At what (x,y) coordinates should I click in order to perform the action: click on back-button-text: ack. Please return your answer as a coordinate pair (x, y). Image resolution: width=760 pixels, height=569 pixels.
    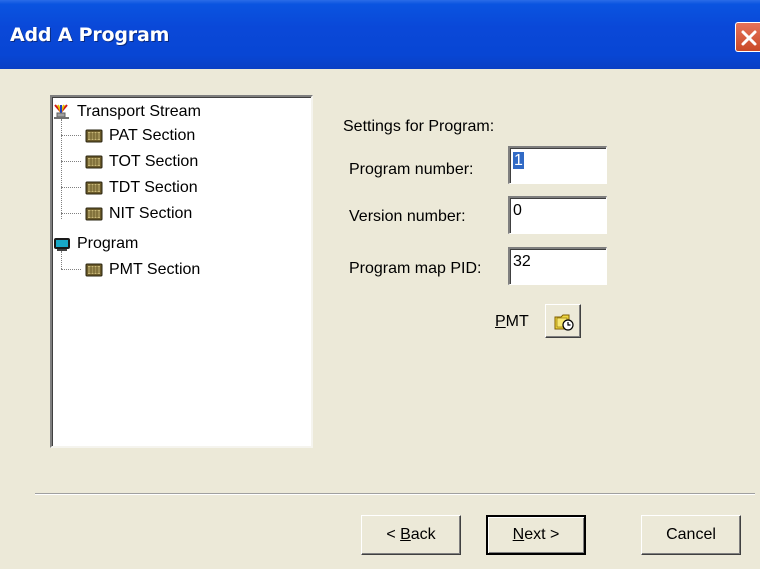
    Looking at the image, I should click on (423, 534).